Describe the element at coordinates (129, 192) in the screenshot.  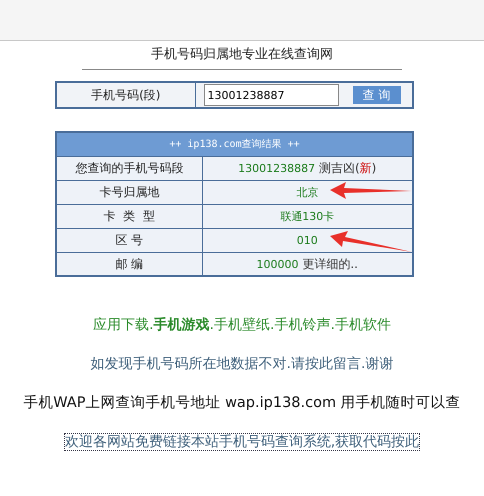
I see `row-label: 卡号归属地` at that location.